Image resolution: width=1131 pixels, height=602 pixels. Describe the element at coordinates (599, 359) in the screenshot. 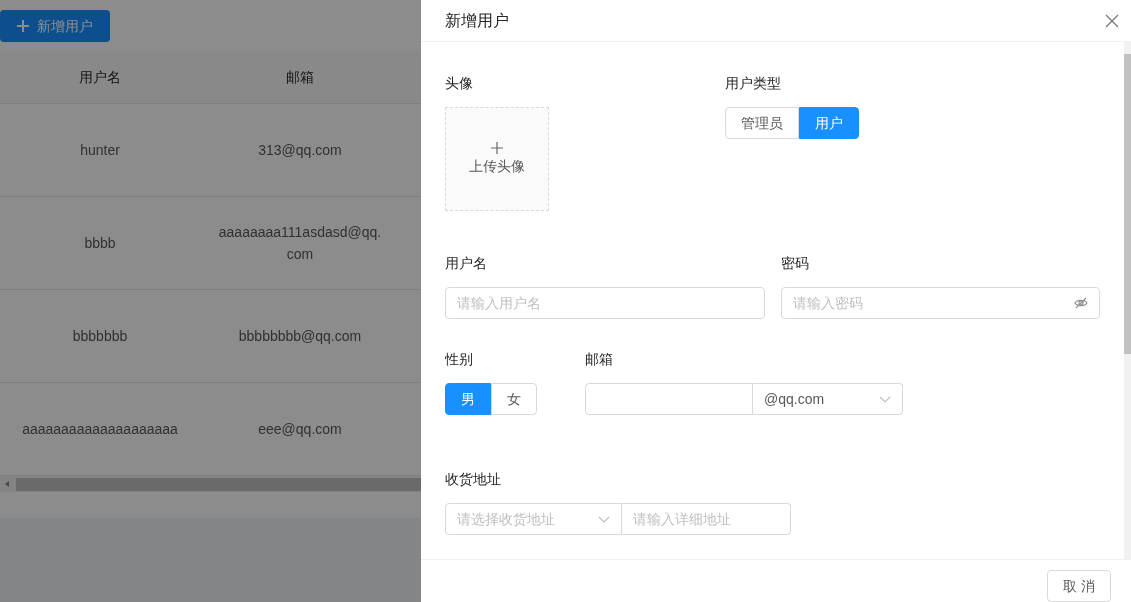

I see `field-label: 邮箱` at that location.